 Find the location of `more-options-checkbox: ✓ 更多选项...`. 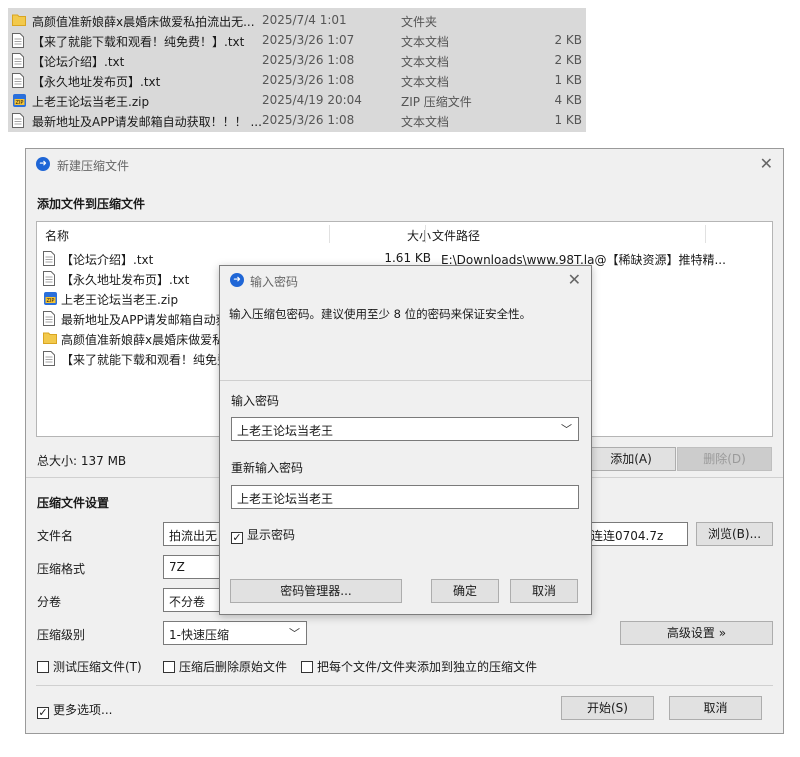

more-options-checkbox: ✓ 更多选项... is located at coordinates (74, 710).